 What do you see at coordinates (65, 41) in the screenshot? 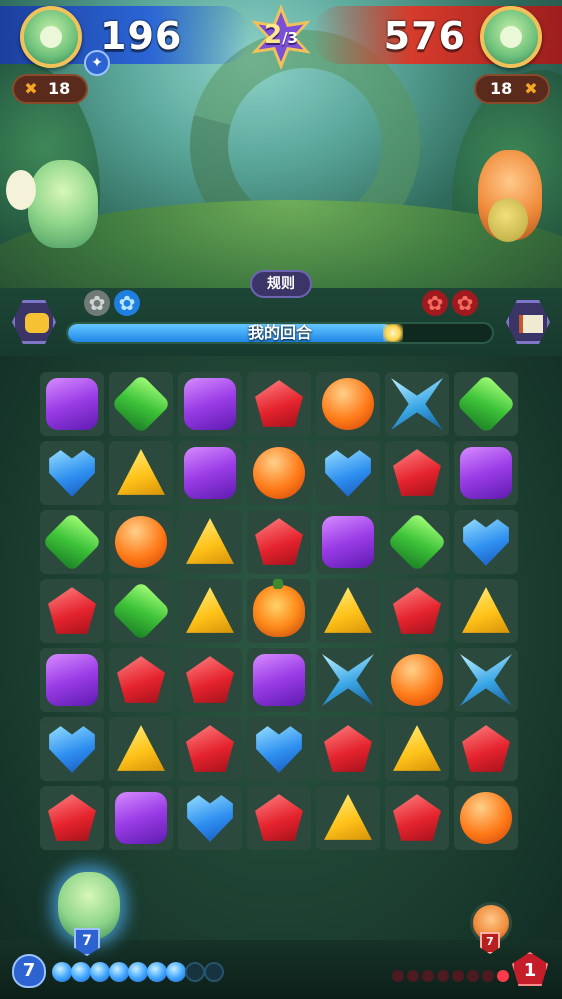
I see `player-avatar: ✦` at bounding box center [65, 41].